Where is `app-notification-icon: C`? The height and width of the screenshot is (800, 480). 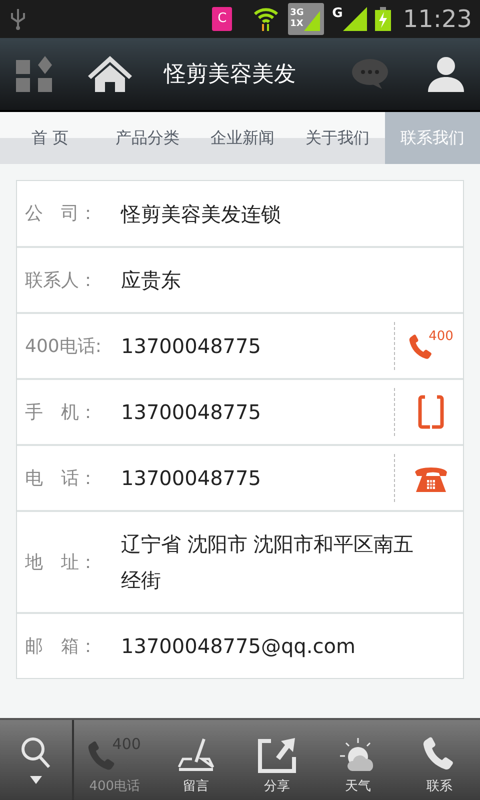
app-notification-icon: C is located at coordinates (222, 19).